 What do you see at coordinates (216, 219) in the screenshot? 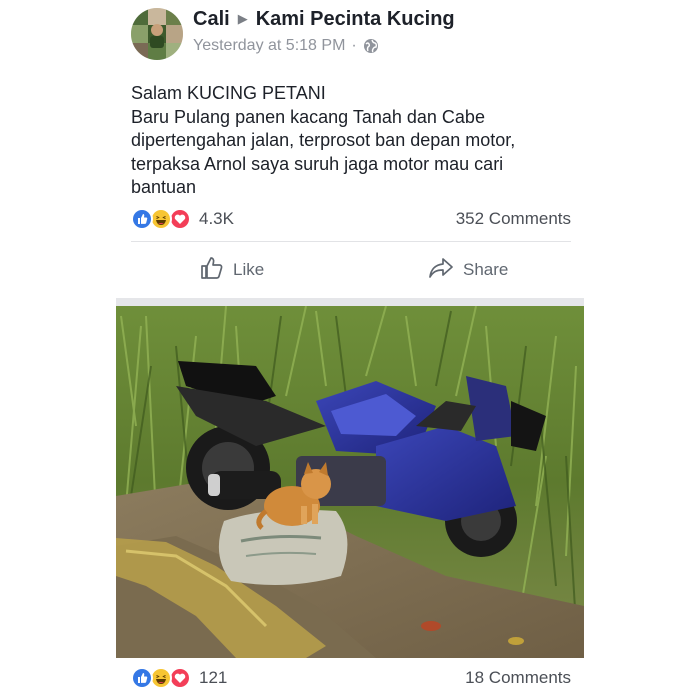
I see `reaction-count: 4.3K` at bounding box center [216, 219].